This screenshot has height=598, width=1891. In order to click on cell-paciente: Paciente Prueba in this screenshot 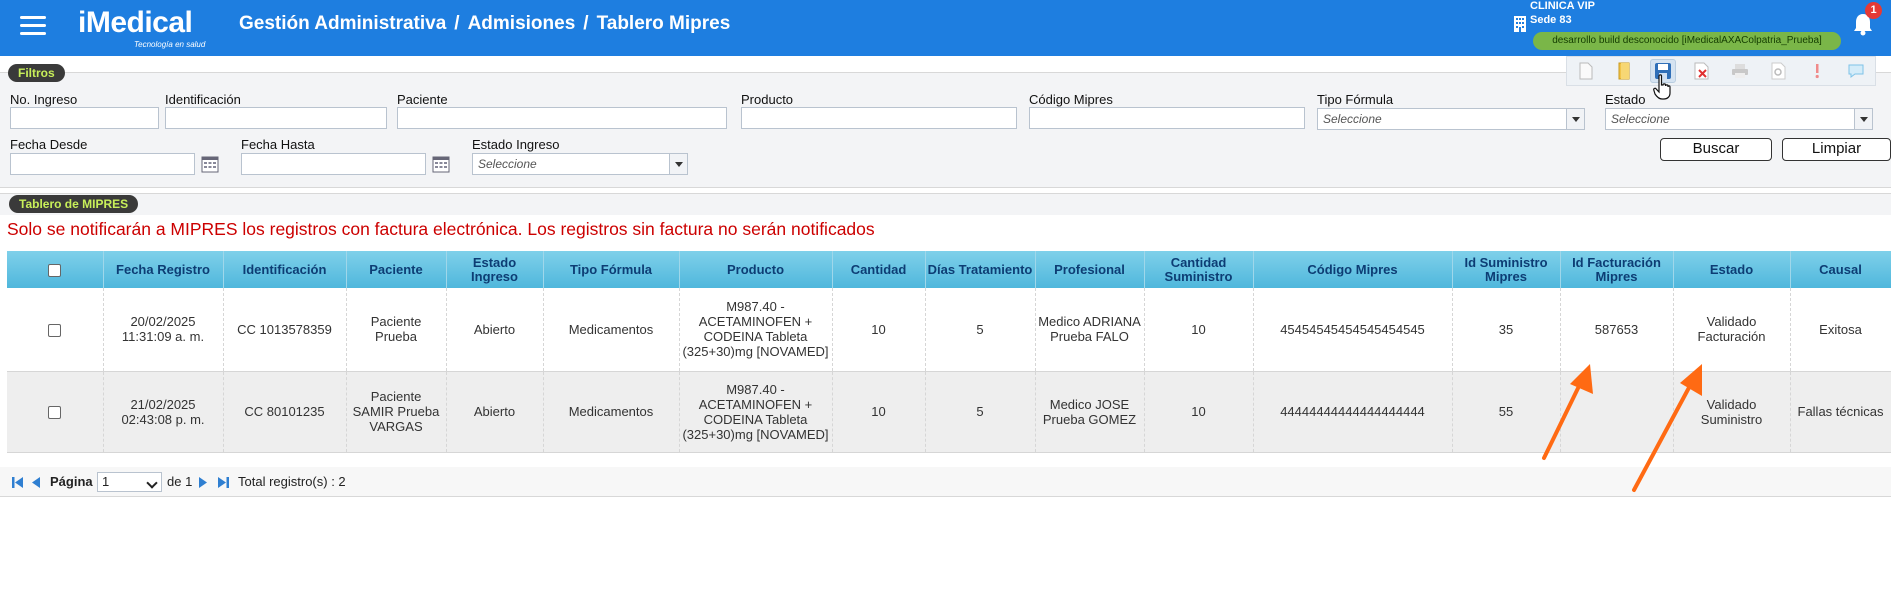, I will do `click(396, 330)`.